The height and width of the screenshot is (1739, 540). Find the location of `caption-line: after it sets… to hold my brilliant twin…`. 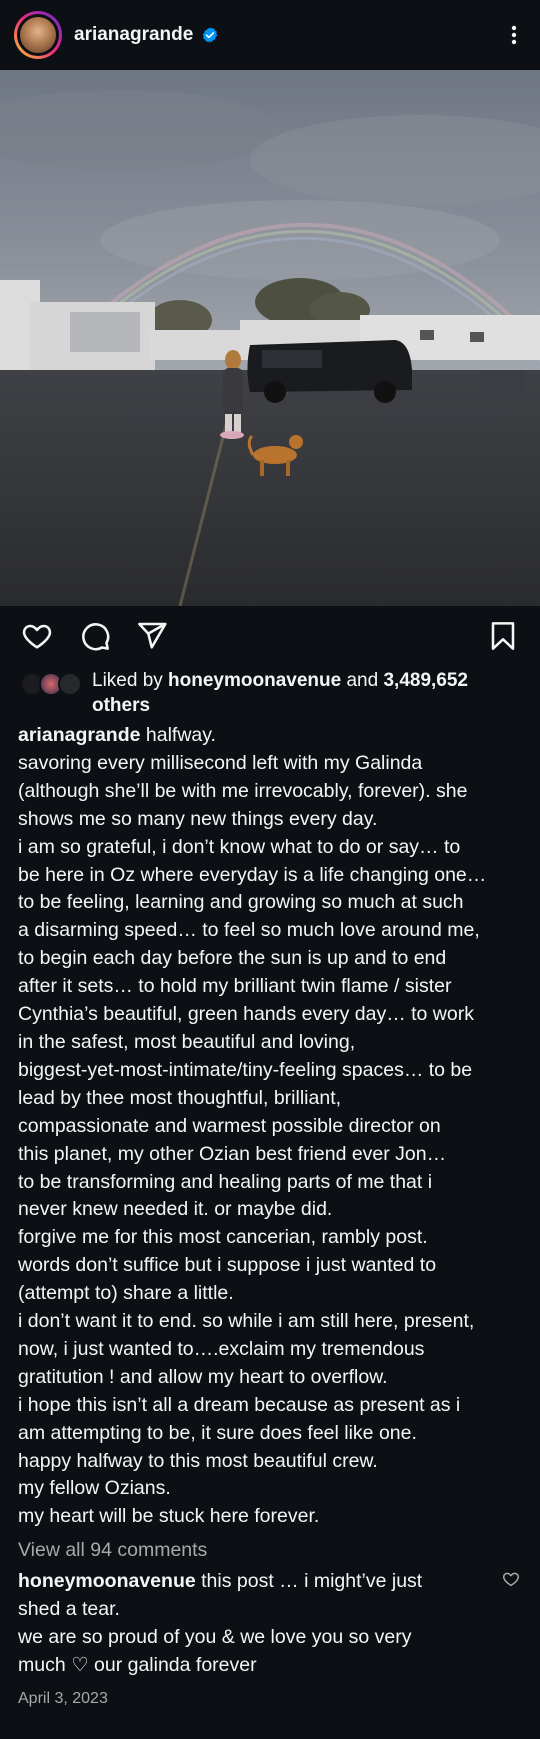

caption-line: after it sets… to hold my brilliant twin… is located at coordinates (235, 986).